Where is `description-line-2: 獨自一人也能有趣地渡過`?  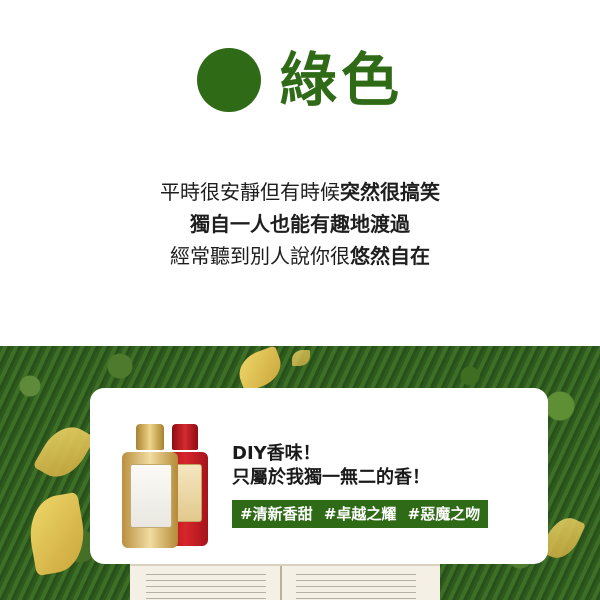
description-line-2: 獨自一人也能有趣地渡過 is located at coordinates (300, 224).